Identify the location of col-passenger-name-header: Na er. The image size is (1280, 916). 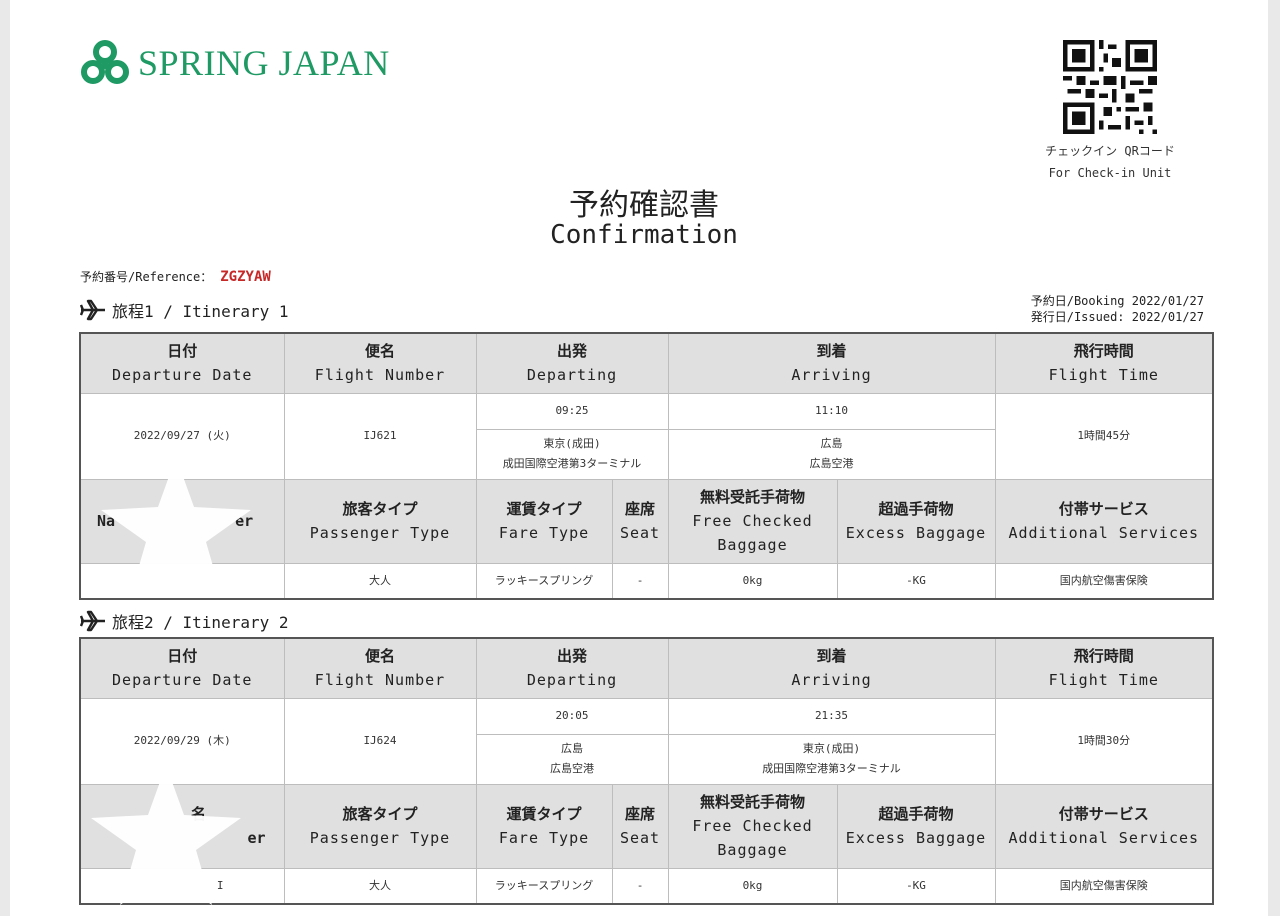
(182, 521).